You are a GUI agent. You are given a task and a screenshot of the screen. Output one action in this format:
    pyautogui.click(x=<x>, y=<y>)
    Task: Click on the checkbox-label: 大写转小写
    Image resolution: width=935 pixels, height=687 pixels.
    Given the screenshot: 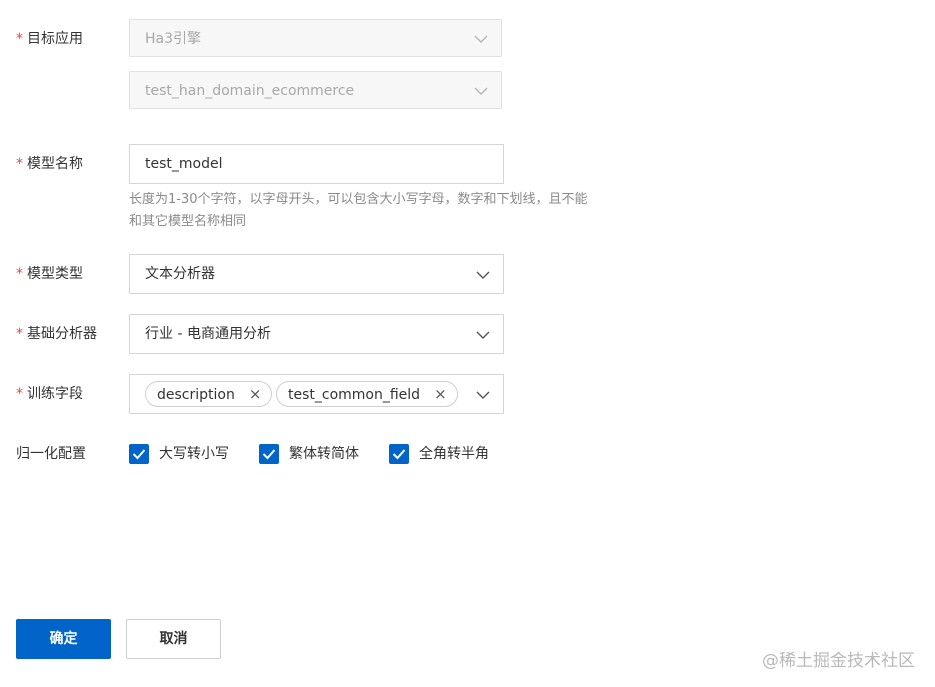 What is the action you would take?
    pyautogui.click(x=194, y=454)
    